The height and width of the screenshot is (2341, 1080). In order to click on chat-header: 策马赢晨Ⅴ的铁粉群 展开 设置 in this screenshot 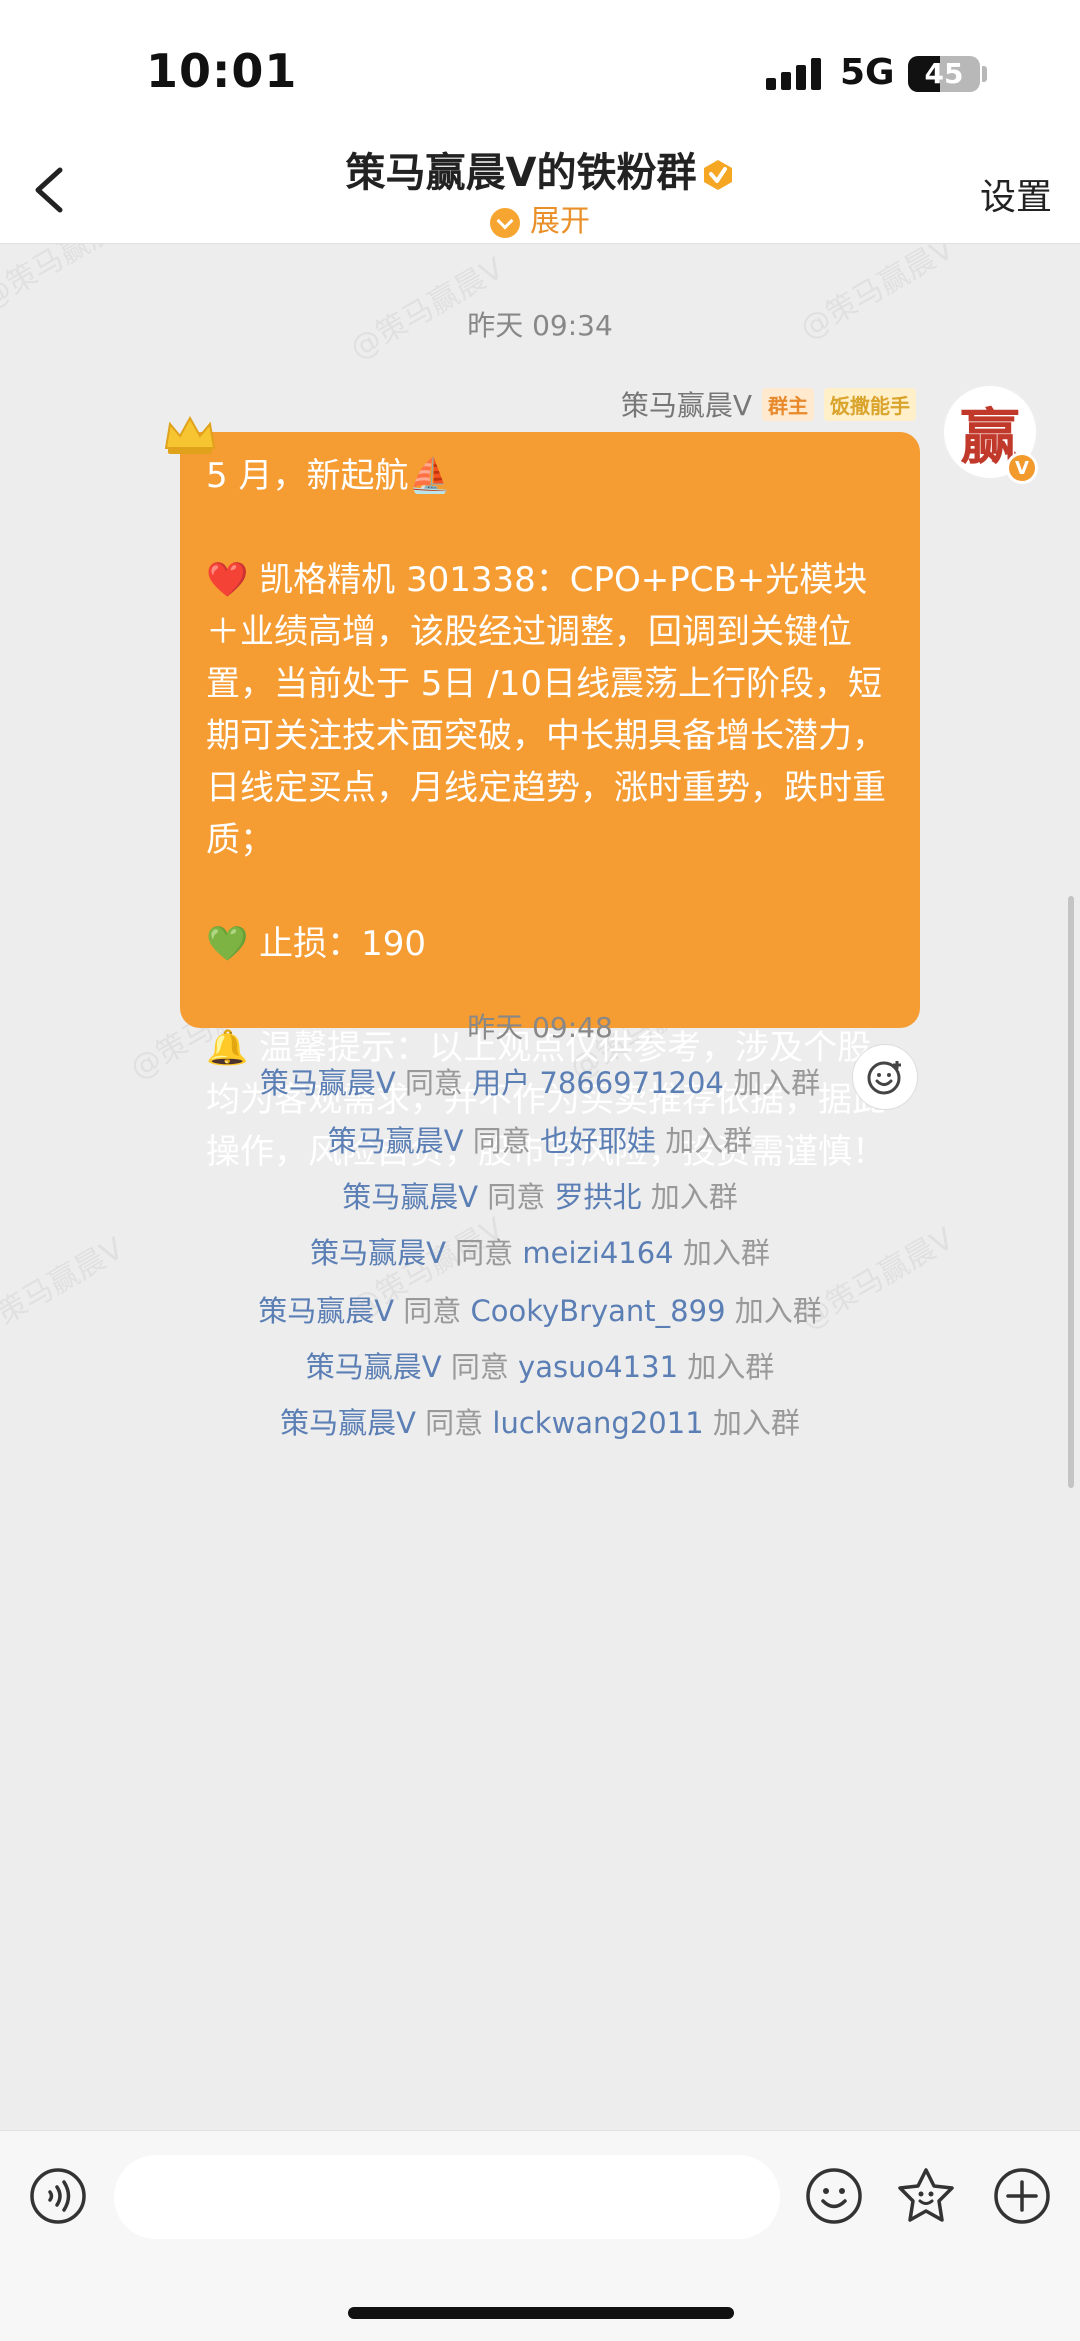, I will do `click(540, 192)`.